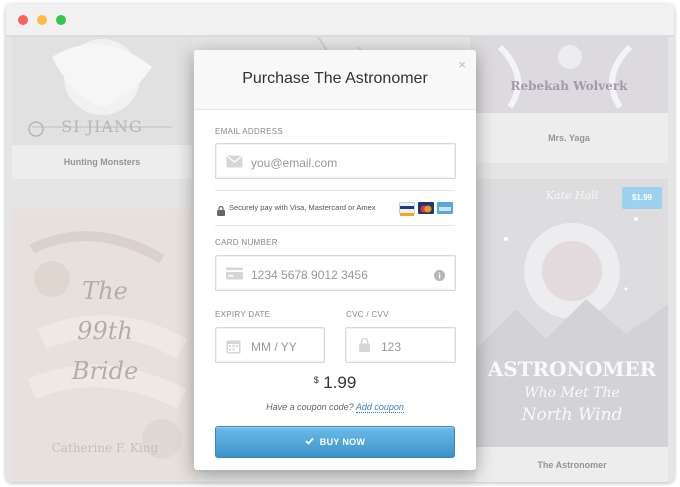  I want to click on card-number-placeholder: 1234 5678 9012 3456, so click(309, 275).